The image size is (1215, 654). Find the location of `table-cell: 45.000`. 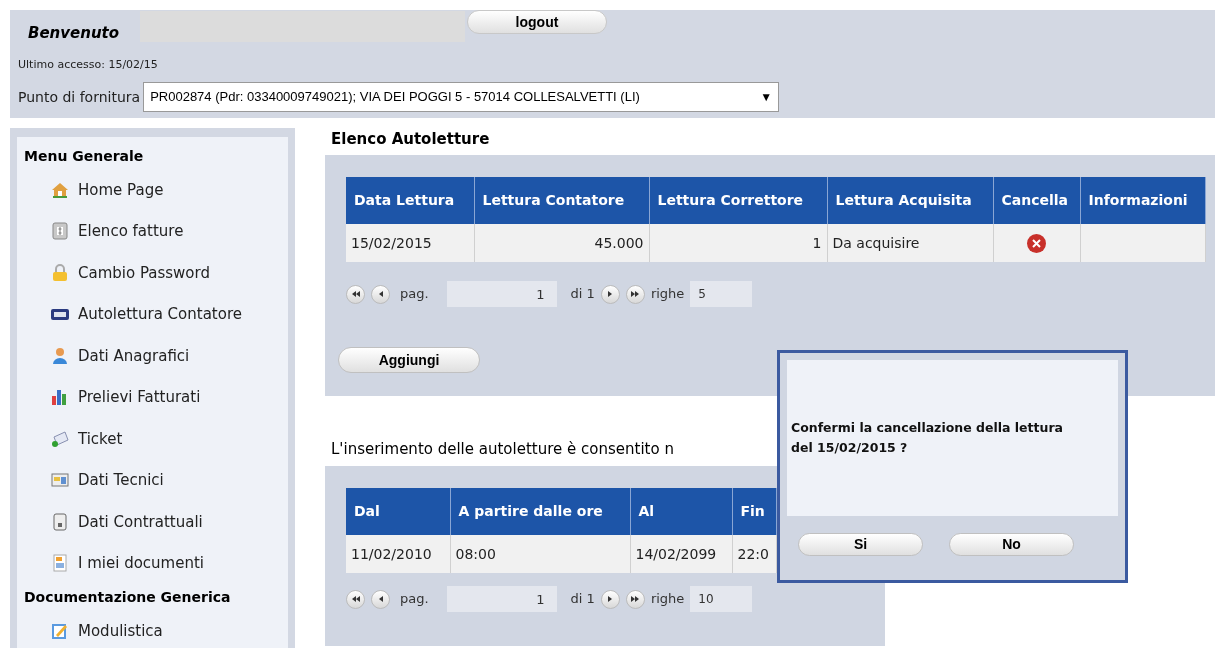

table-cell: 45.000 is located at coordinates (561, 243).